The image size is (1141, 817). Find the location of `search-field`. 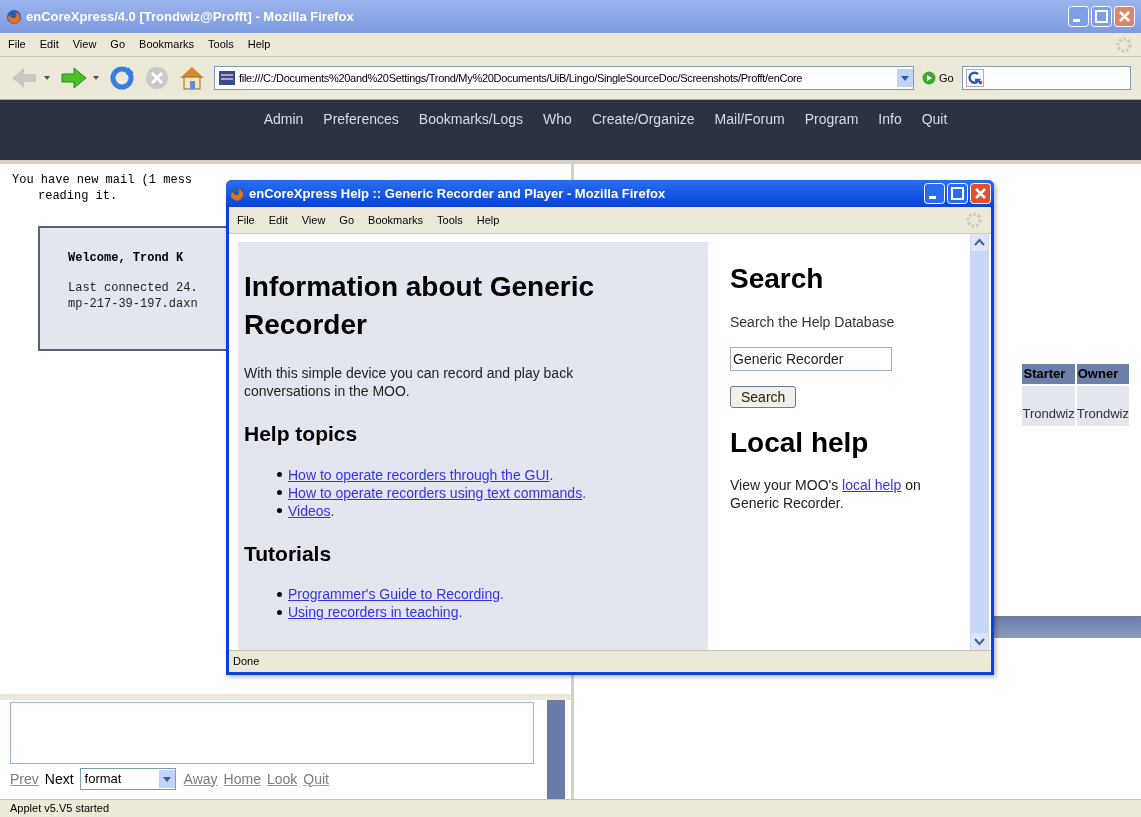

search-field is located at coordinates (1046, 78).